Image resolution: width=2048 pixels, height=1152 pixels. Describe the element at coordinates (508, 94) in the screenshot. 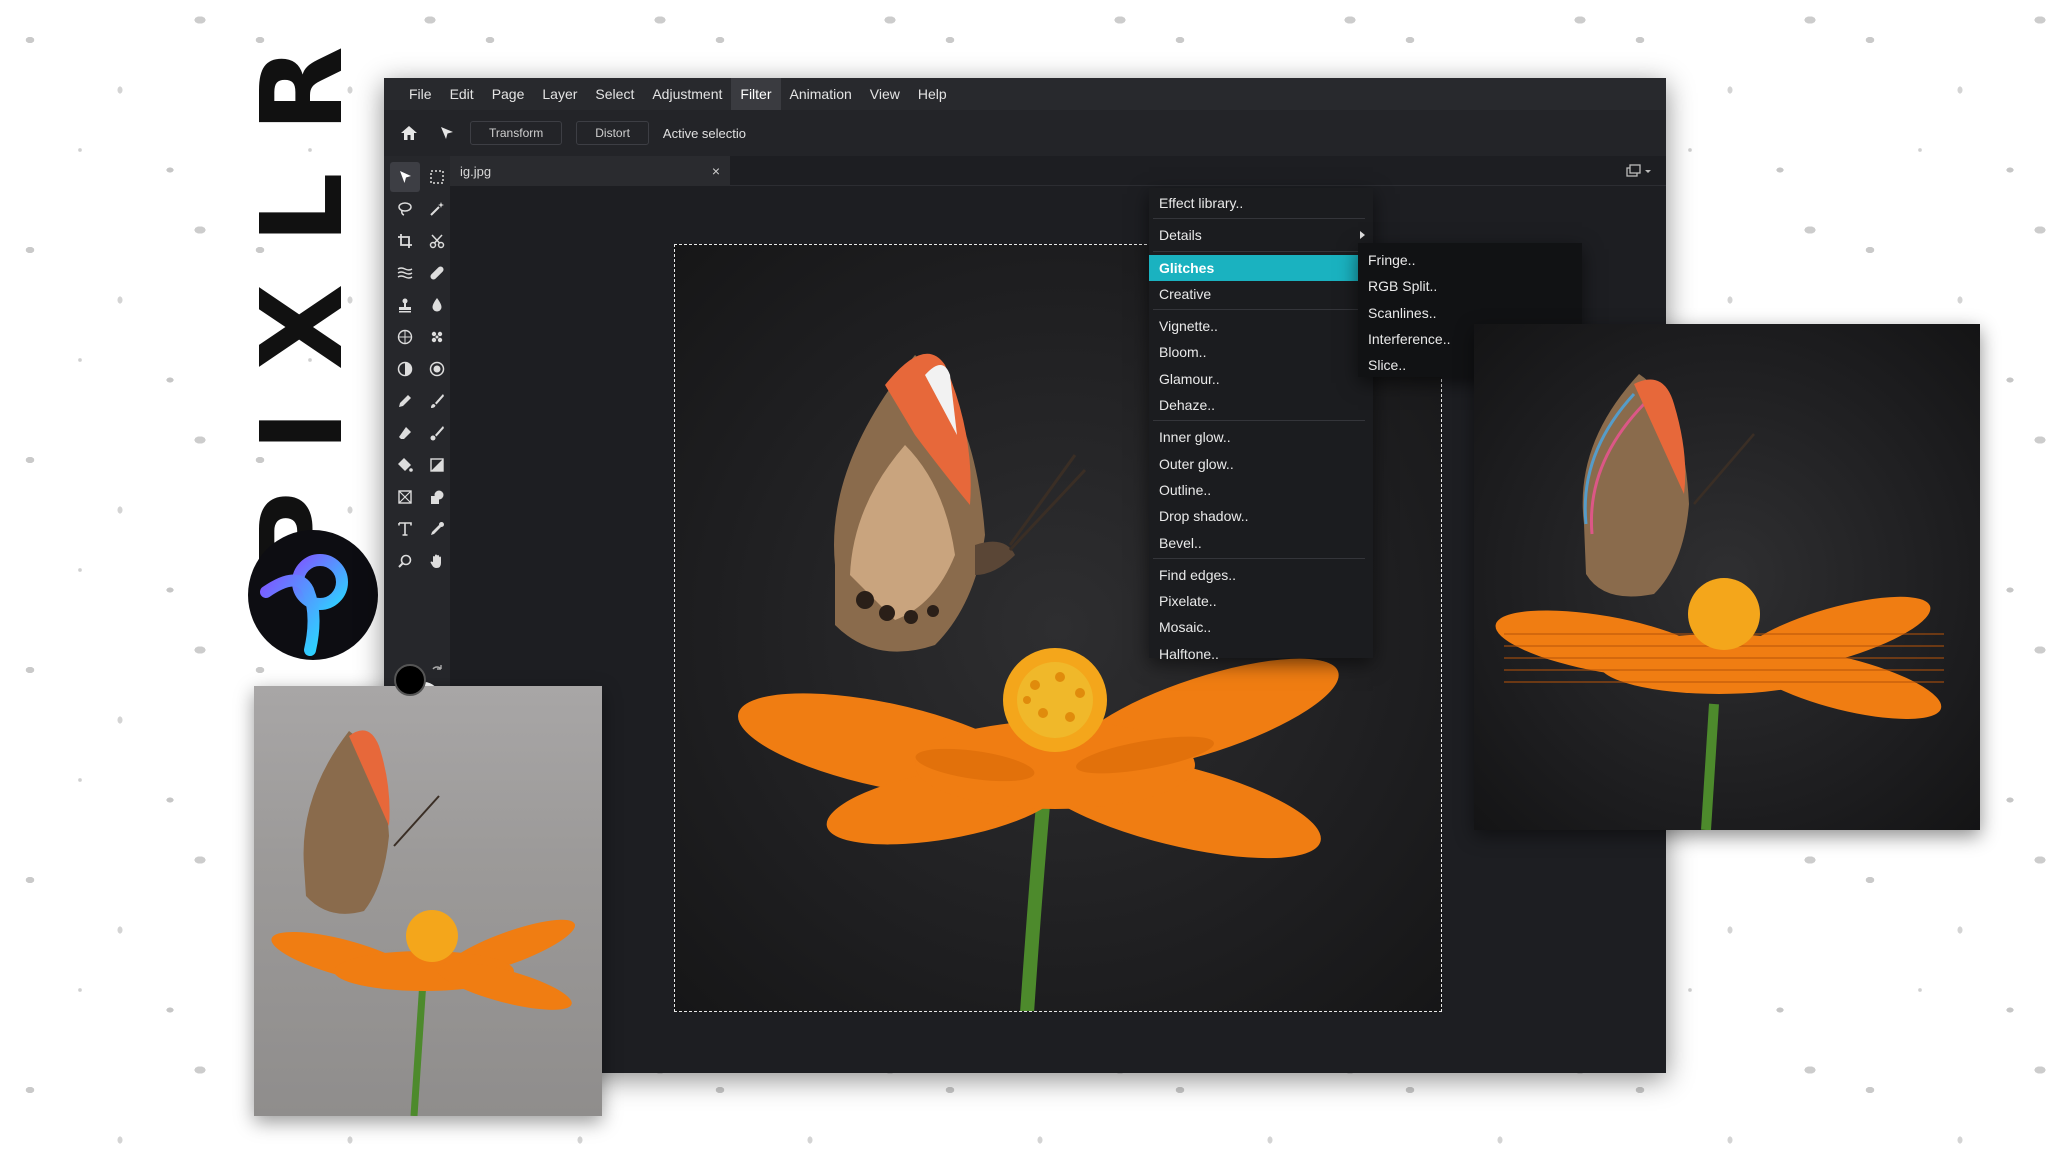

I see `menu-page: Page` at that location.